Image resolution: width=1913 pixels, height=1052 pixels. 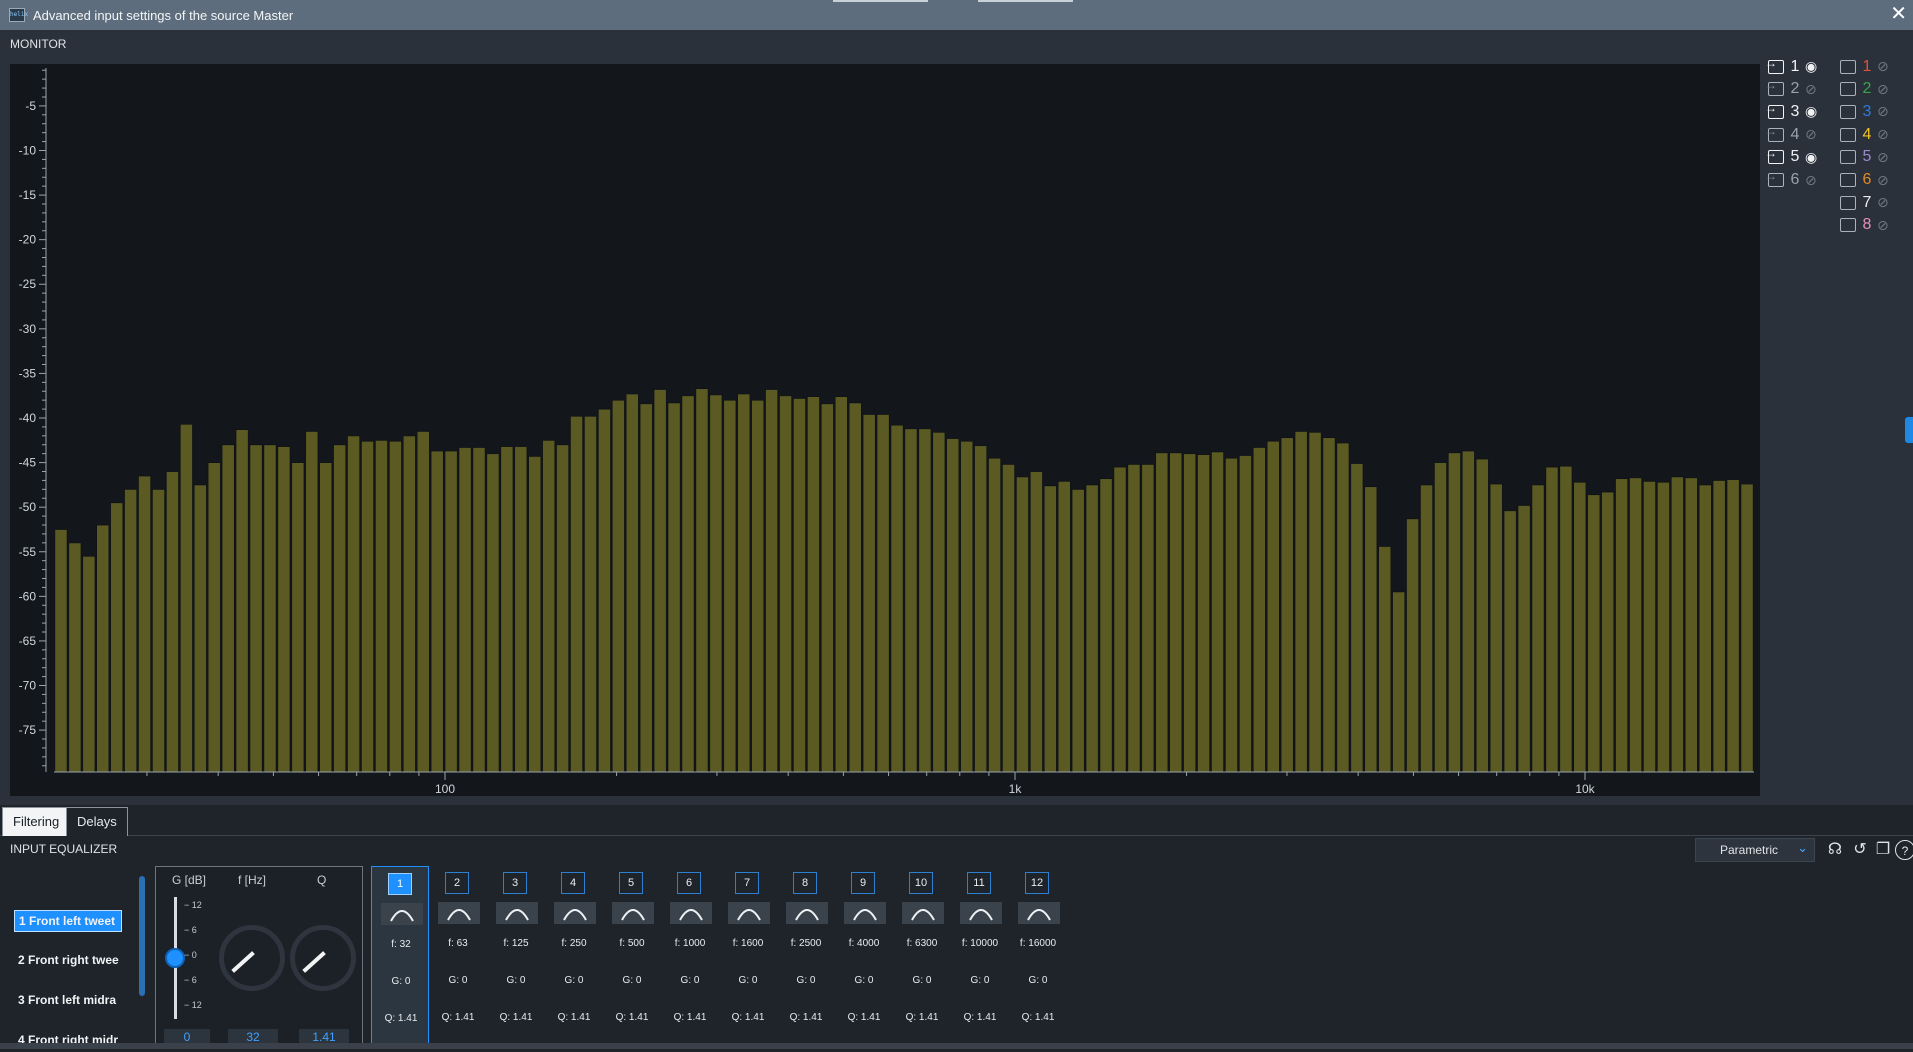 I want to click on output-channel-row: 2 ⊘, so click(x=1867, y=89).